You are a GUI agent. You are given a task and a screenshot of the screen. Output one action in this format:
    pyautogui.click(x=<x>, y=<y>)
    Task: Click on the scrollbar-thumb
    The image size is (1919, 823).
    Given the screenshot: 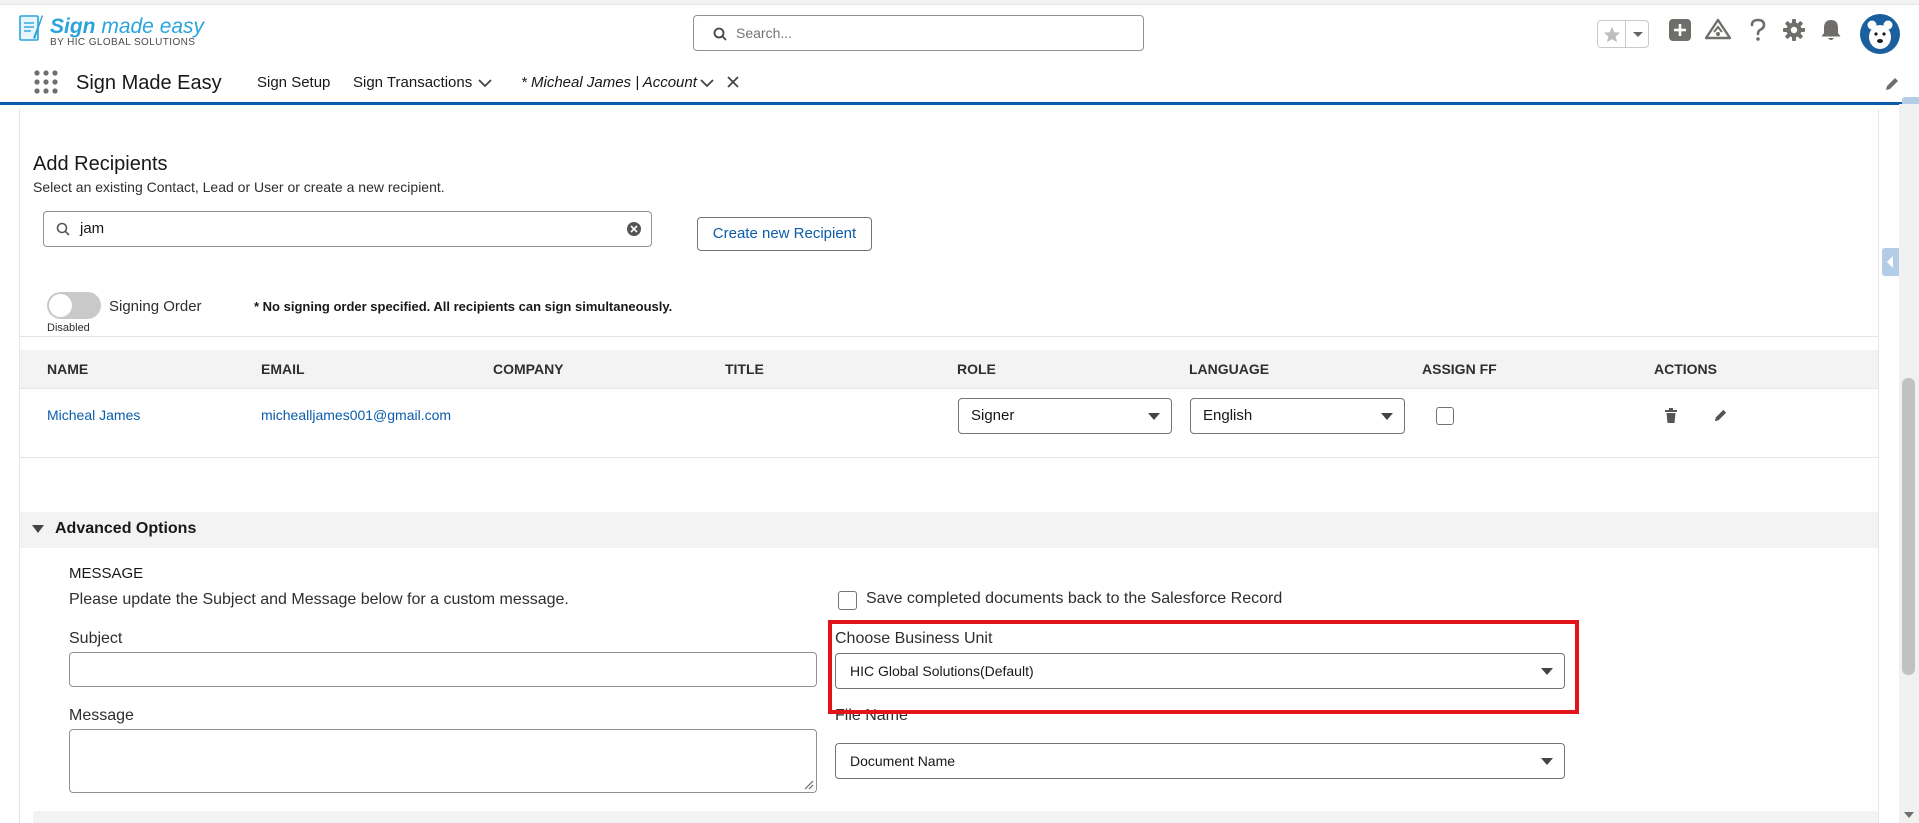 What is the action you would take?
    pyautogui.click(x=1908, y=526)
    